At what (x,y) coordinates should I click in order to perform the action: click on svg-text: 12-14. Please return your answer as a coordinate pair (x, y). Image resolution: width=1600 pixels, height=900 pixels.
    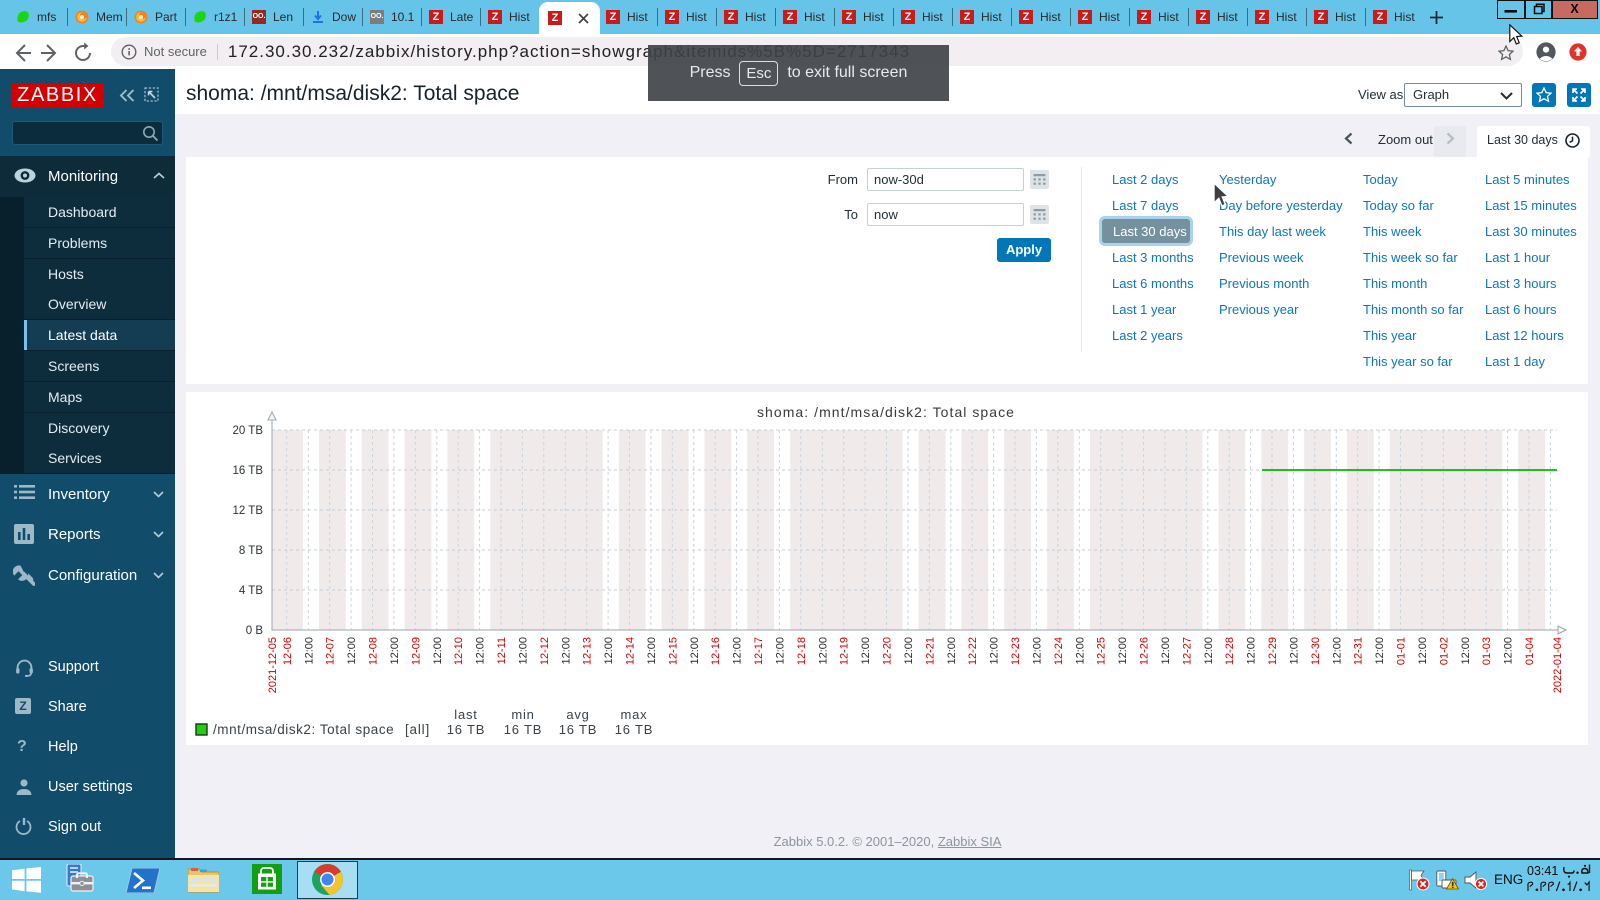
    Looking at the image, I should click on (631, 651).